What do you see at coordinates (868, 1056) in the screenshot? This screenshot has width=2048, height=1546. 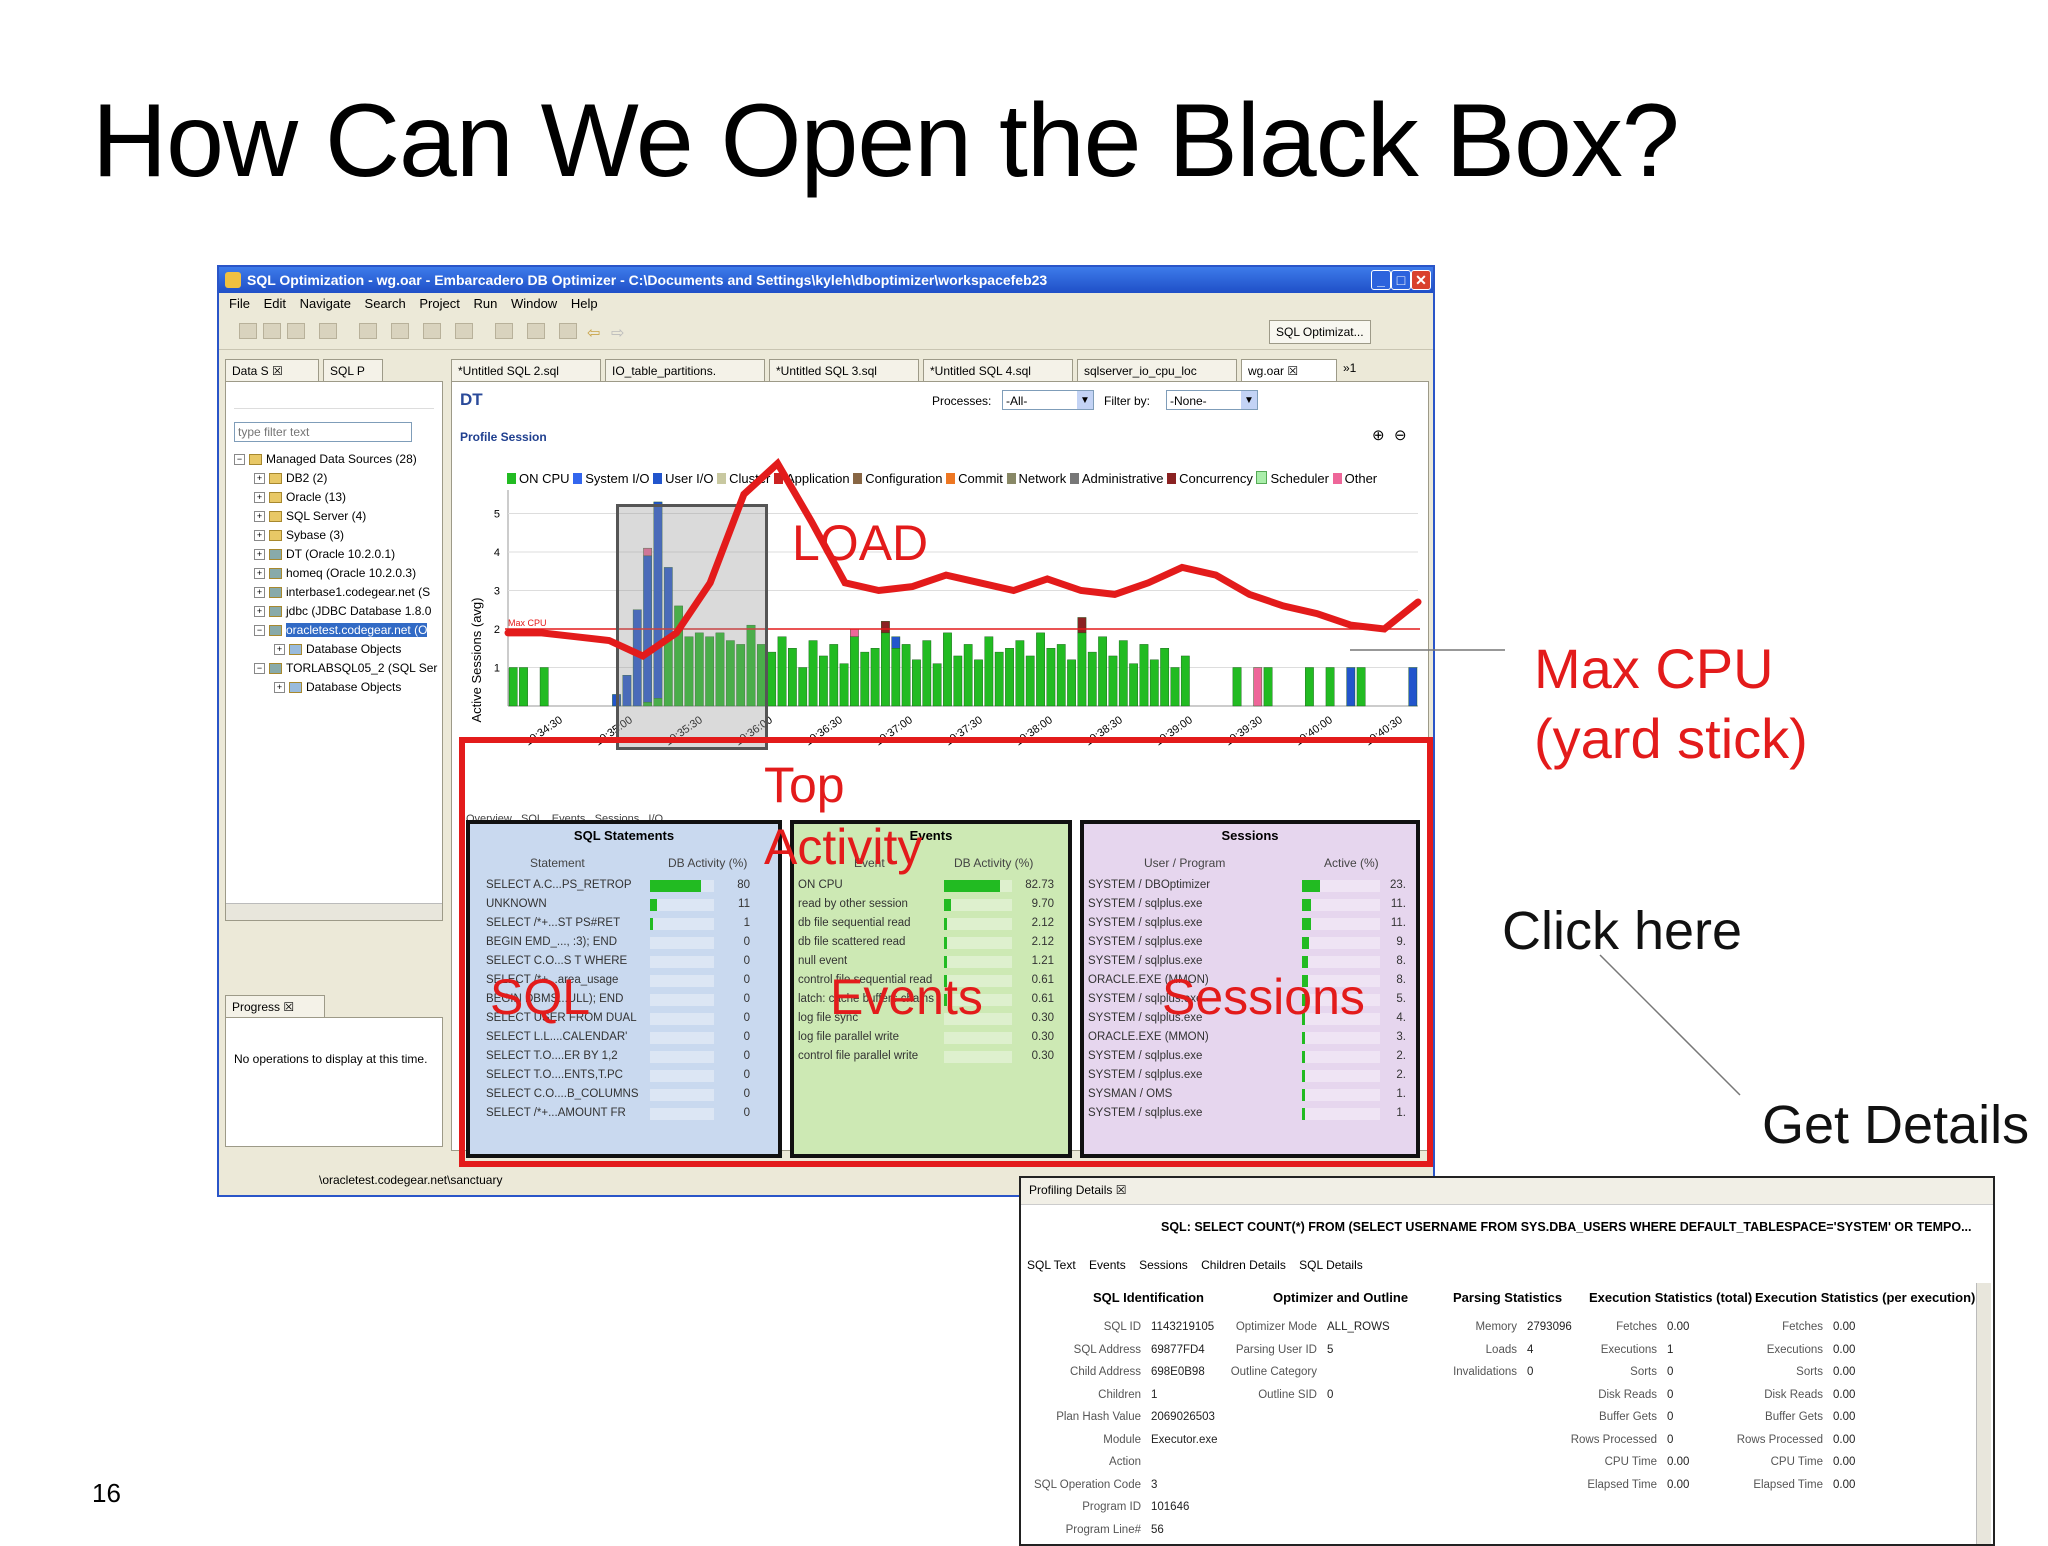 I see `panel-row-text: control file parallel write` at bounding box center [868, 1056].